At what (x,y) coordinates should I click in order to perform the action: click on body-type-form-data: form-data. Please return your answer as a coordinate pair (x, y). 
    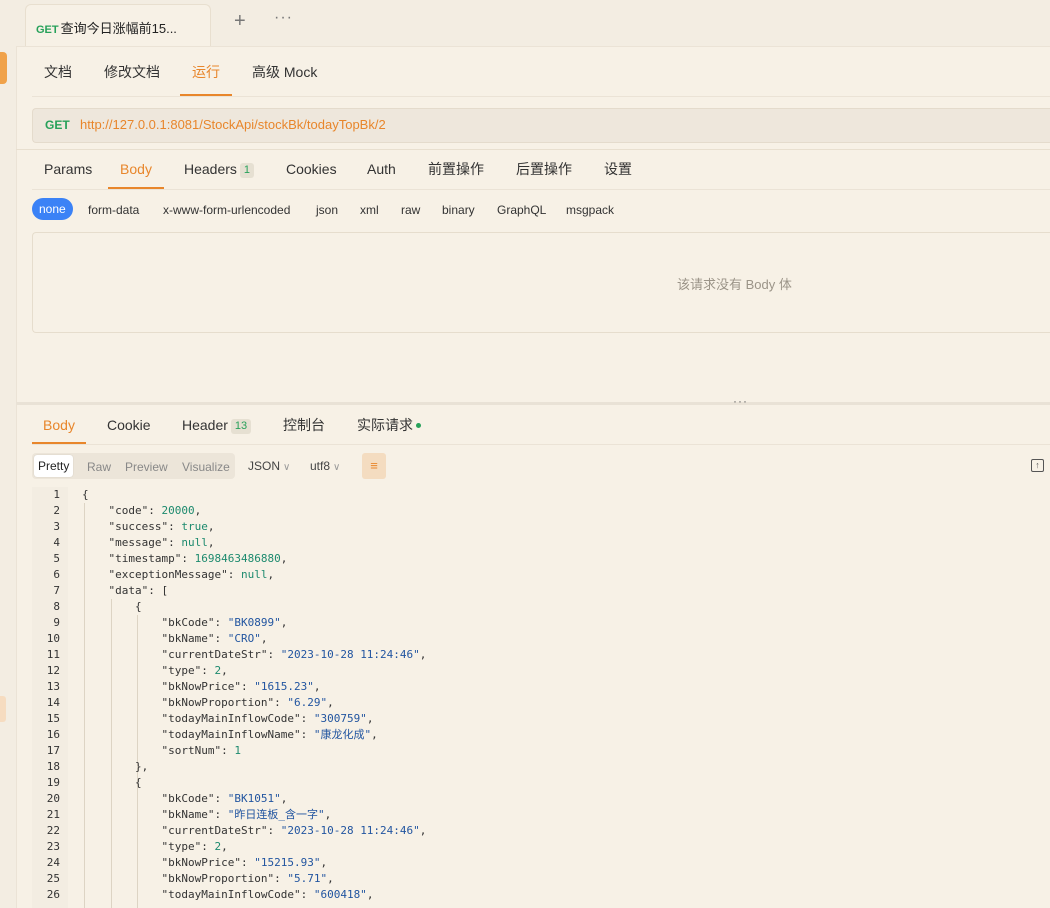
    Looking at the image, I should click on (113, 210).